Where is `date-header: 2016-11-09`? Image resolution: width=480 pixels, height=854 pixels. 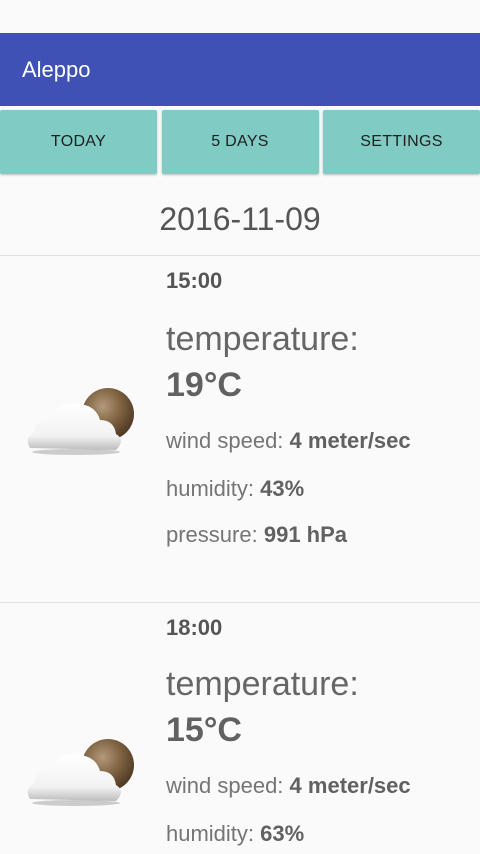 date-header: 2016-11-09 is located at coordinates (240, 218).